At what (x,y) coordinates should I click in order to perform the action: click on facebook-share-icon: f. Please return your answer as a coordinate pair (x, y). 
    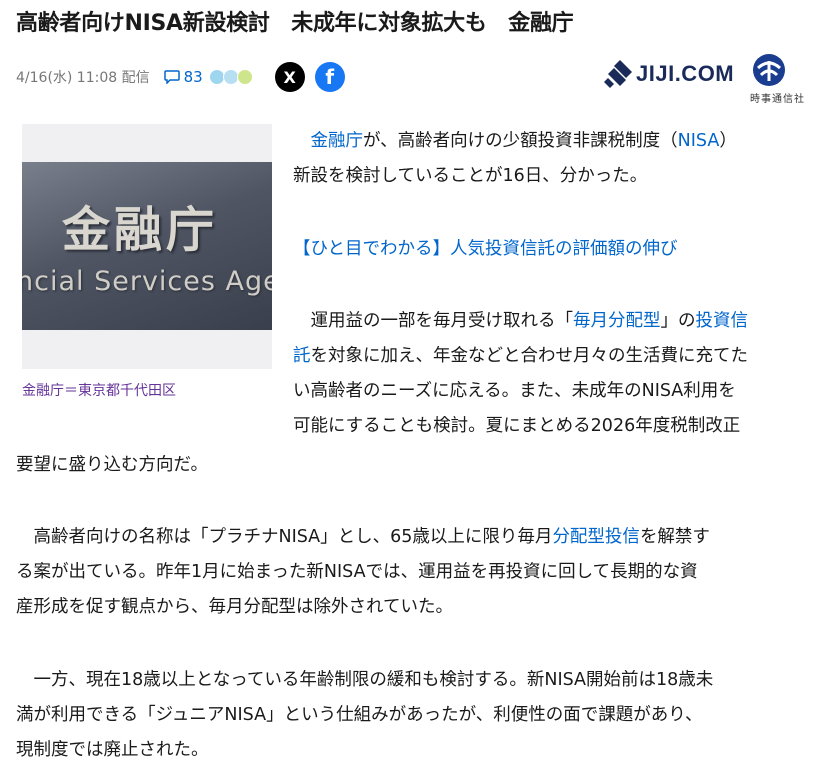
    Looking at the image, I should click on (329, 77).